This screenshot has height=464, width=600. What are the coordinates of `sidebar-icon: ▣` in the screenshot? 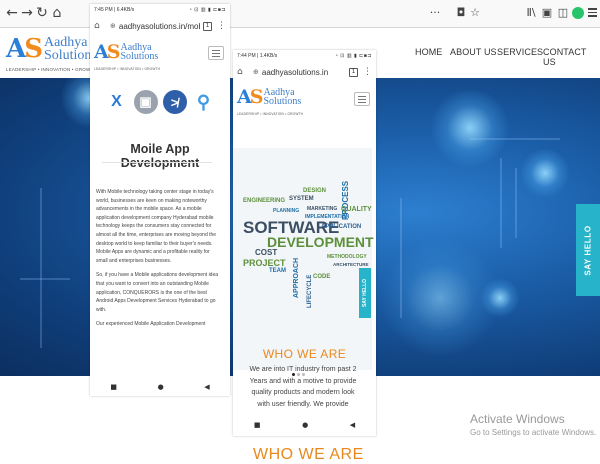 It's located at (547, 13).